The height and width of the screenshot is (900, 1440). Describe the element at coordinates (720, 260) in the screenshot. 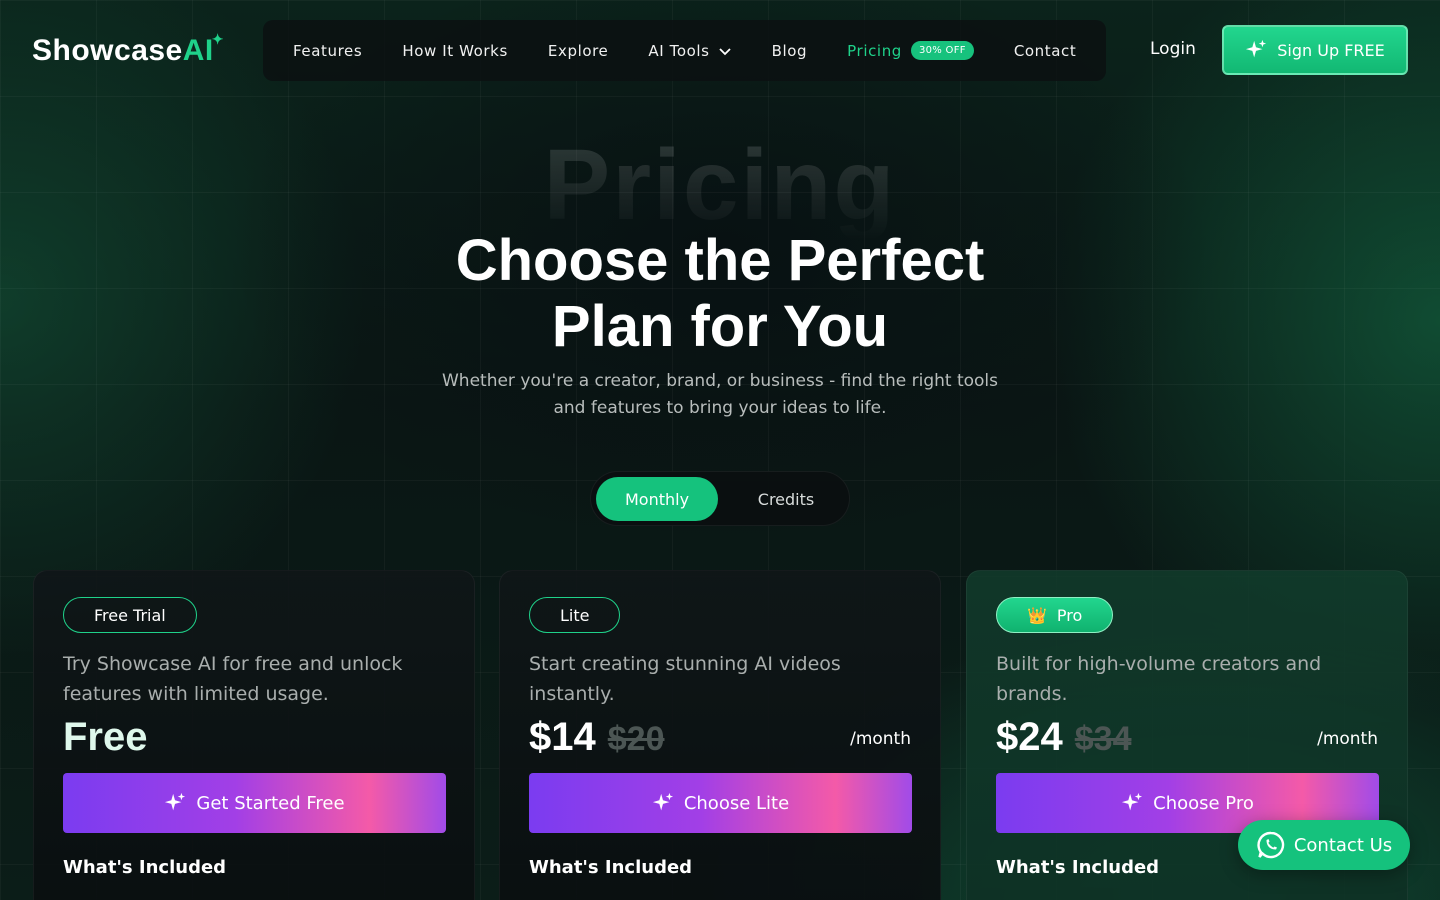

I see `title-line: Choose the Perfect` at that location.